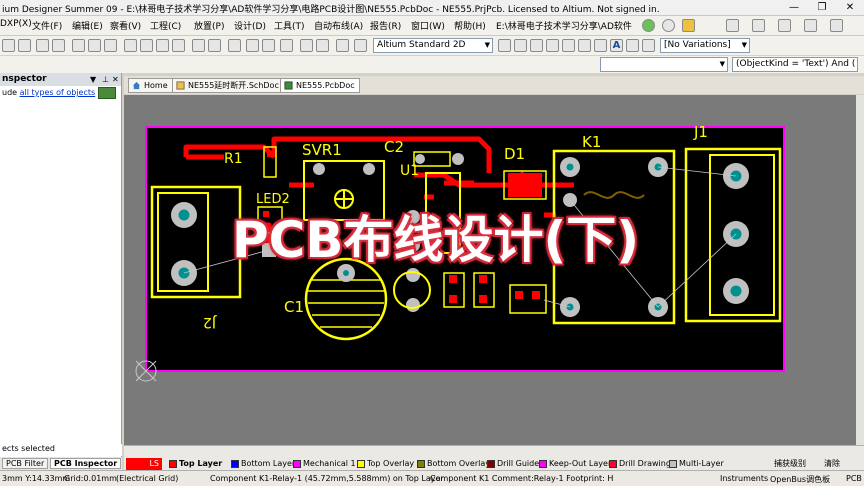 This screenshot has height=486, width=864. Describe the element at coordinates (822, 8) in the screenshot. I see `maximize-icon: ❐` at that location.